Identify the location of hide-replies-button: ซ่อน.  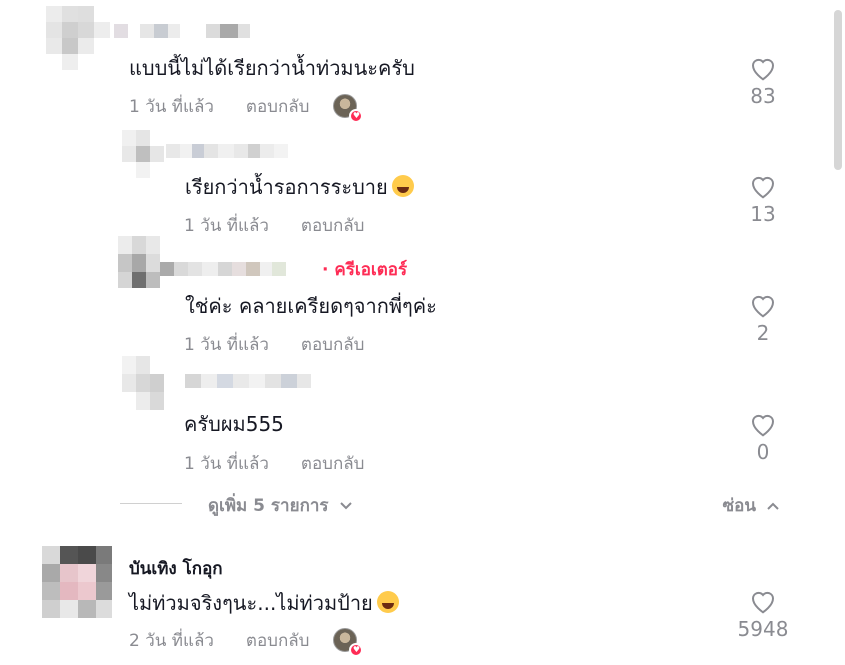
(751, 505).